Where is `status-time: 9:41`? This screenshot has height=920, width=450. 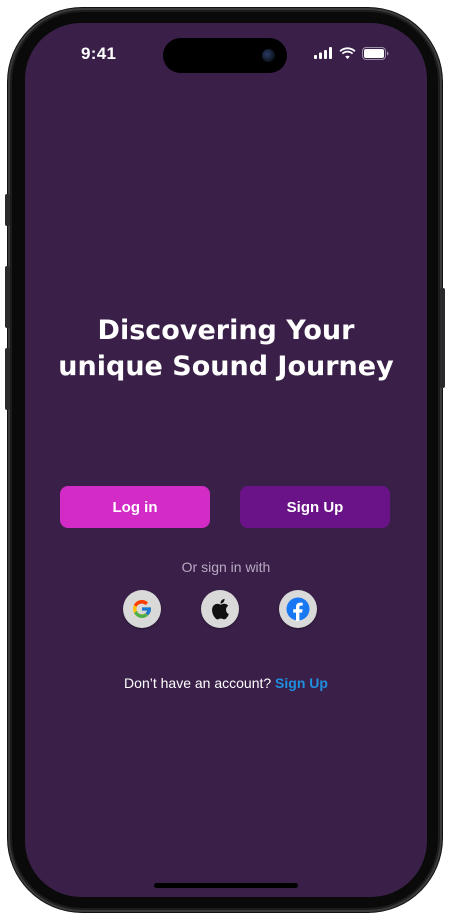 status-time: 9:41 is located at coordinates (99, 53).